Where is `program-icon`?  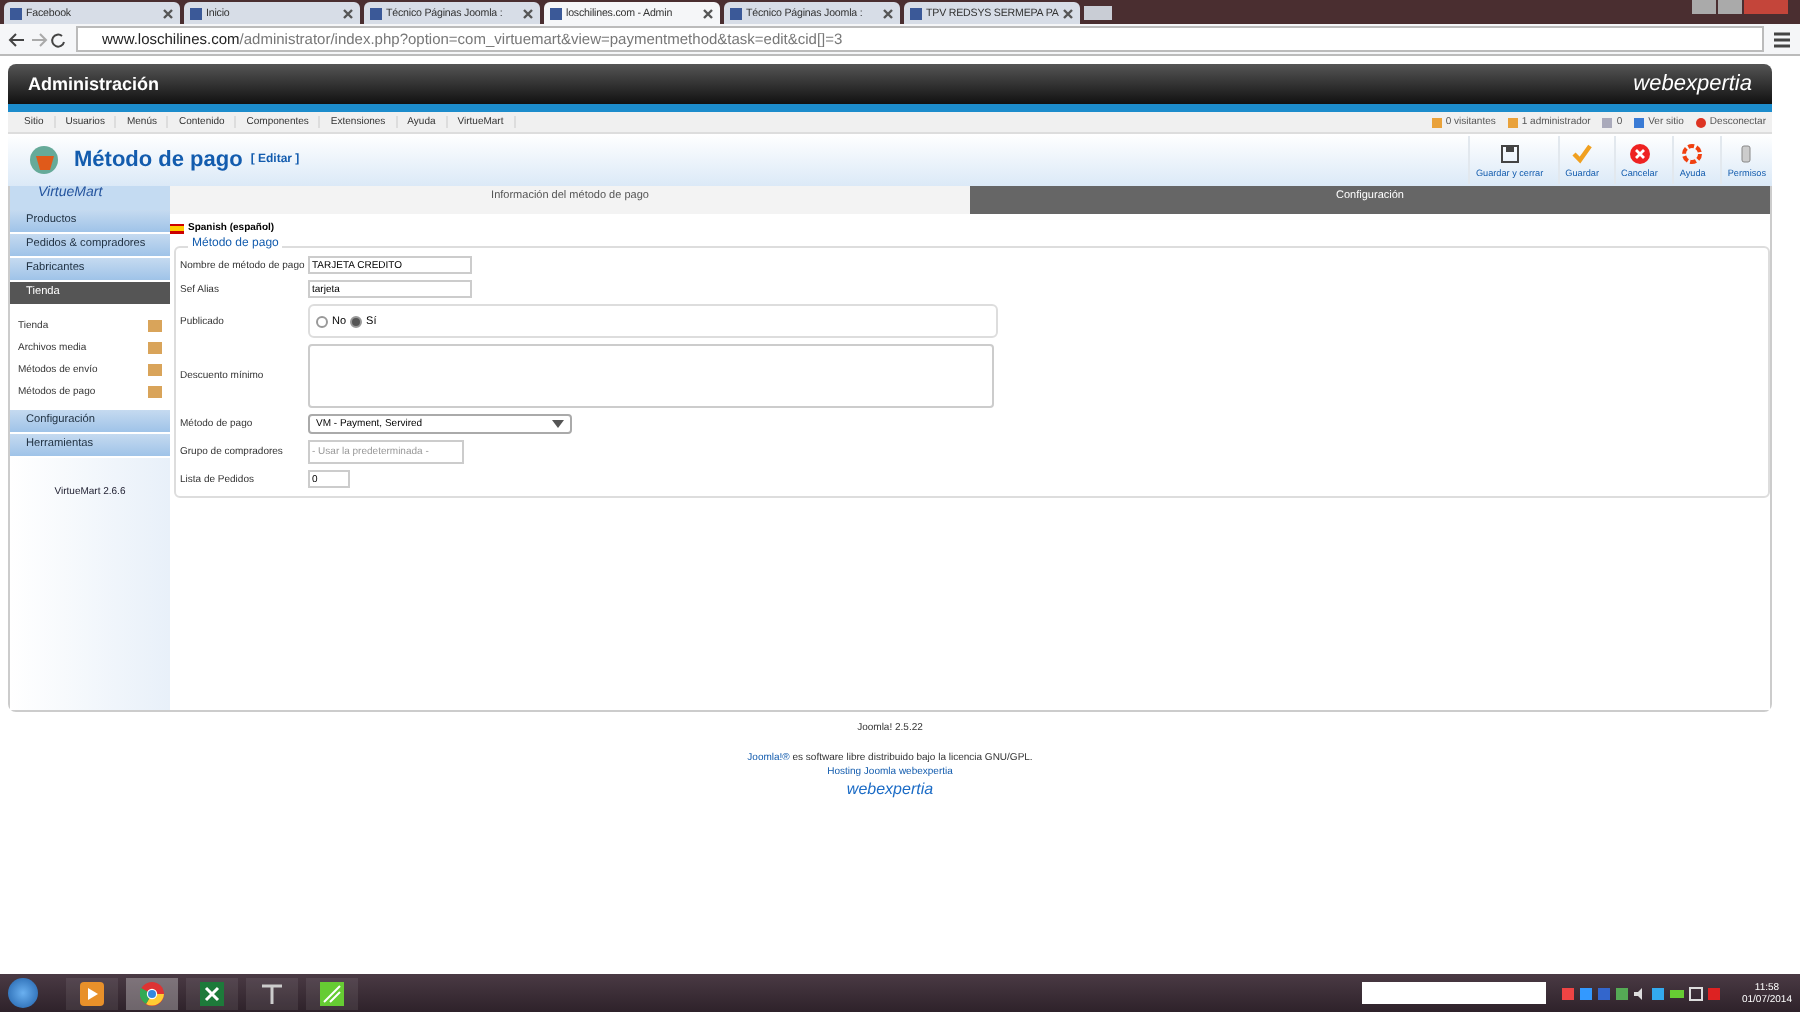 program-icon is located at coordinates (272, 993).